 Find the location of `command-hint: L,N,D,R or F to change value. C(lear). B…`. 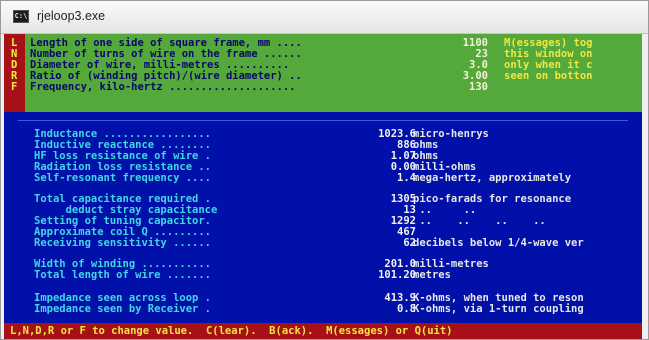

command-hint: L,N,D,R or F to change value. C(lear). B… is located at coordinates (231, 331).